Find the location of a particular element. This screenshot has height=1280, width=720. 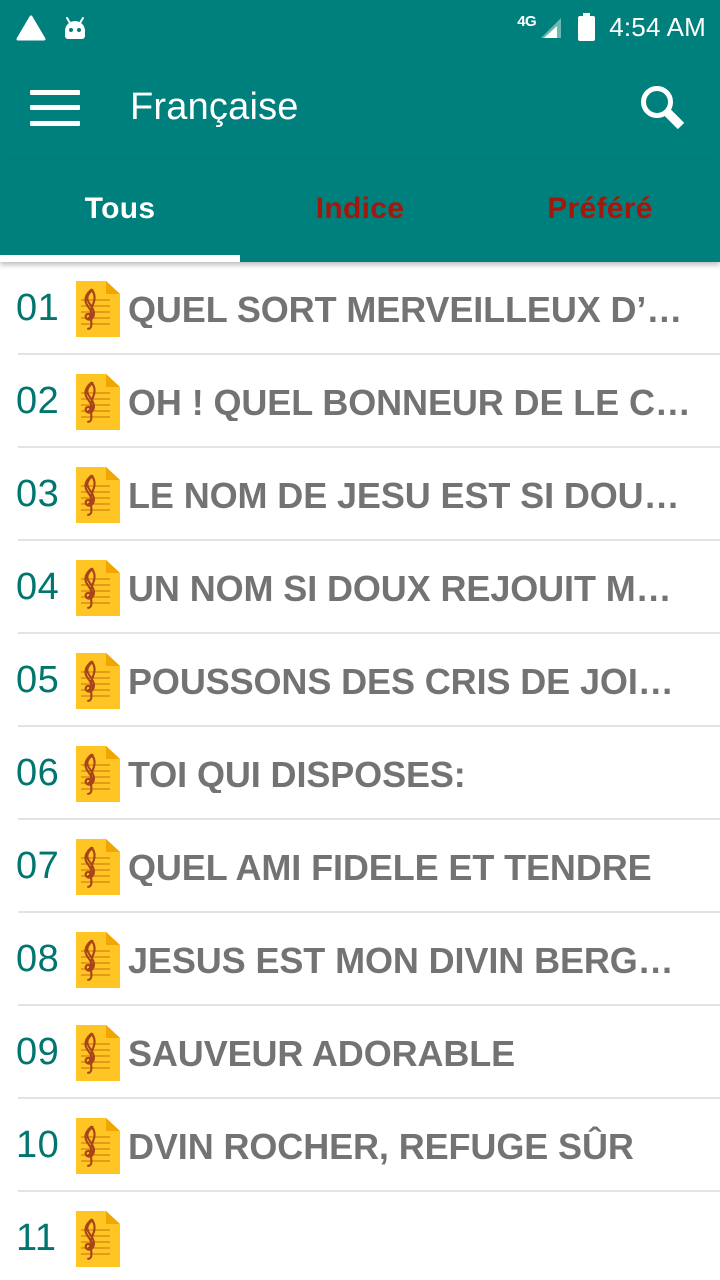

list-item-number: 02 is located at coordinates (38, 401).